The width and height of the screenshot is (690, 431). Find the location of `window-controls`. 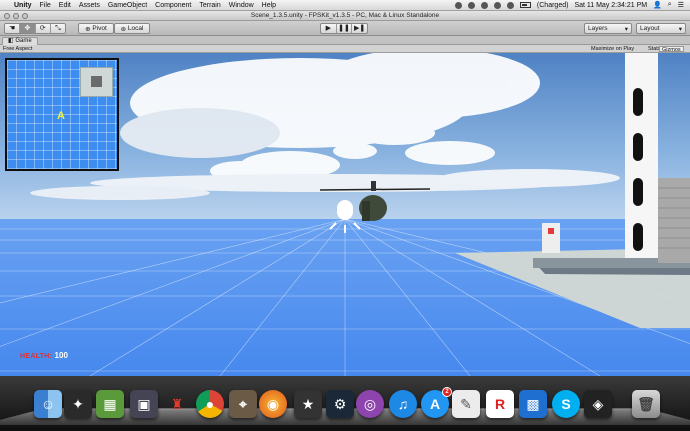

window-controls is located at coordinates (16, 16).